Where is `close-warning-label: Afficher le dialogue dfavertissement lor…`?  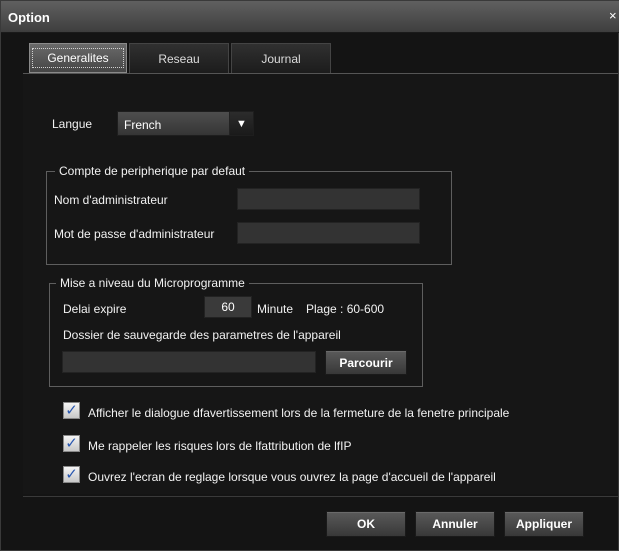
close-warning-label: Afficher le dialogue dfavertissement lor… is located at coordinates (298, 413).